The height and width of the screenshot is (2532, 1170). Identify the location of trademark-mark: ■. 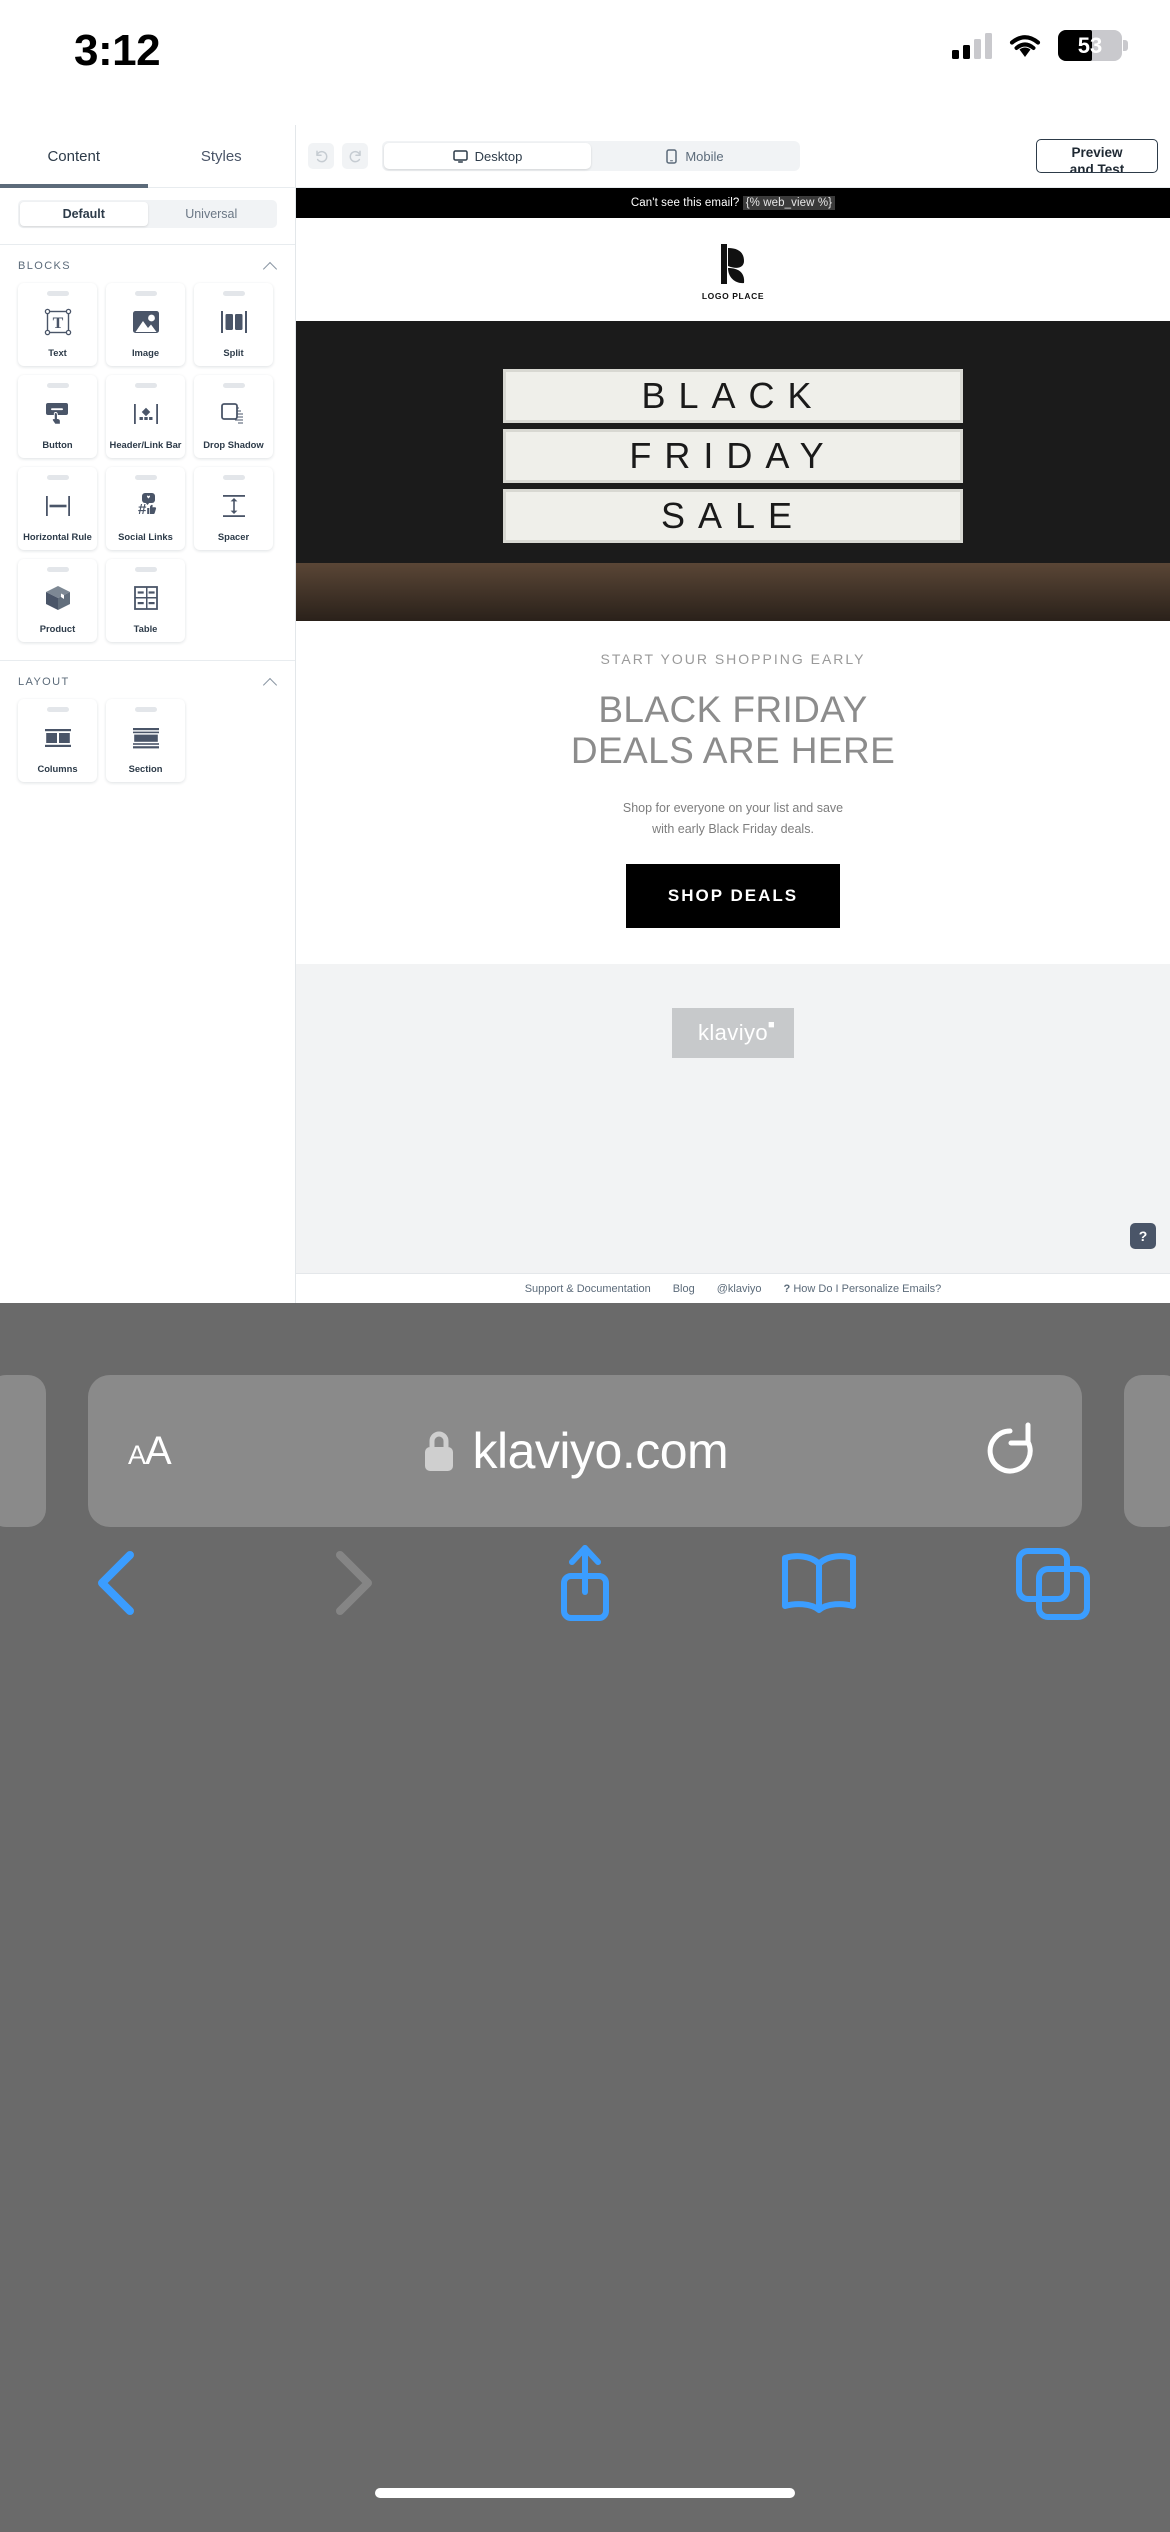
(772, 1025).